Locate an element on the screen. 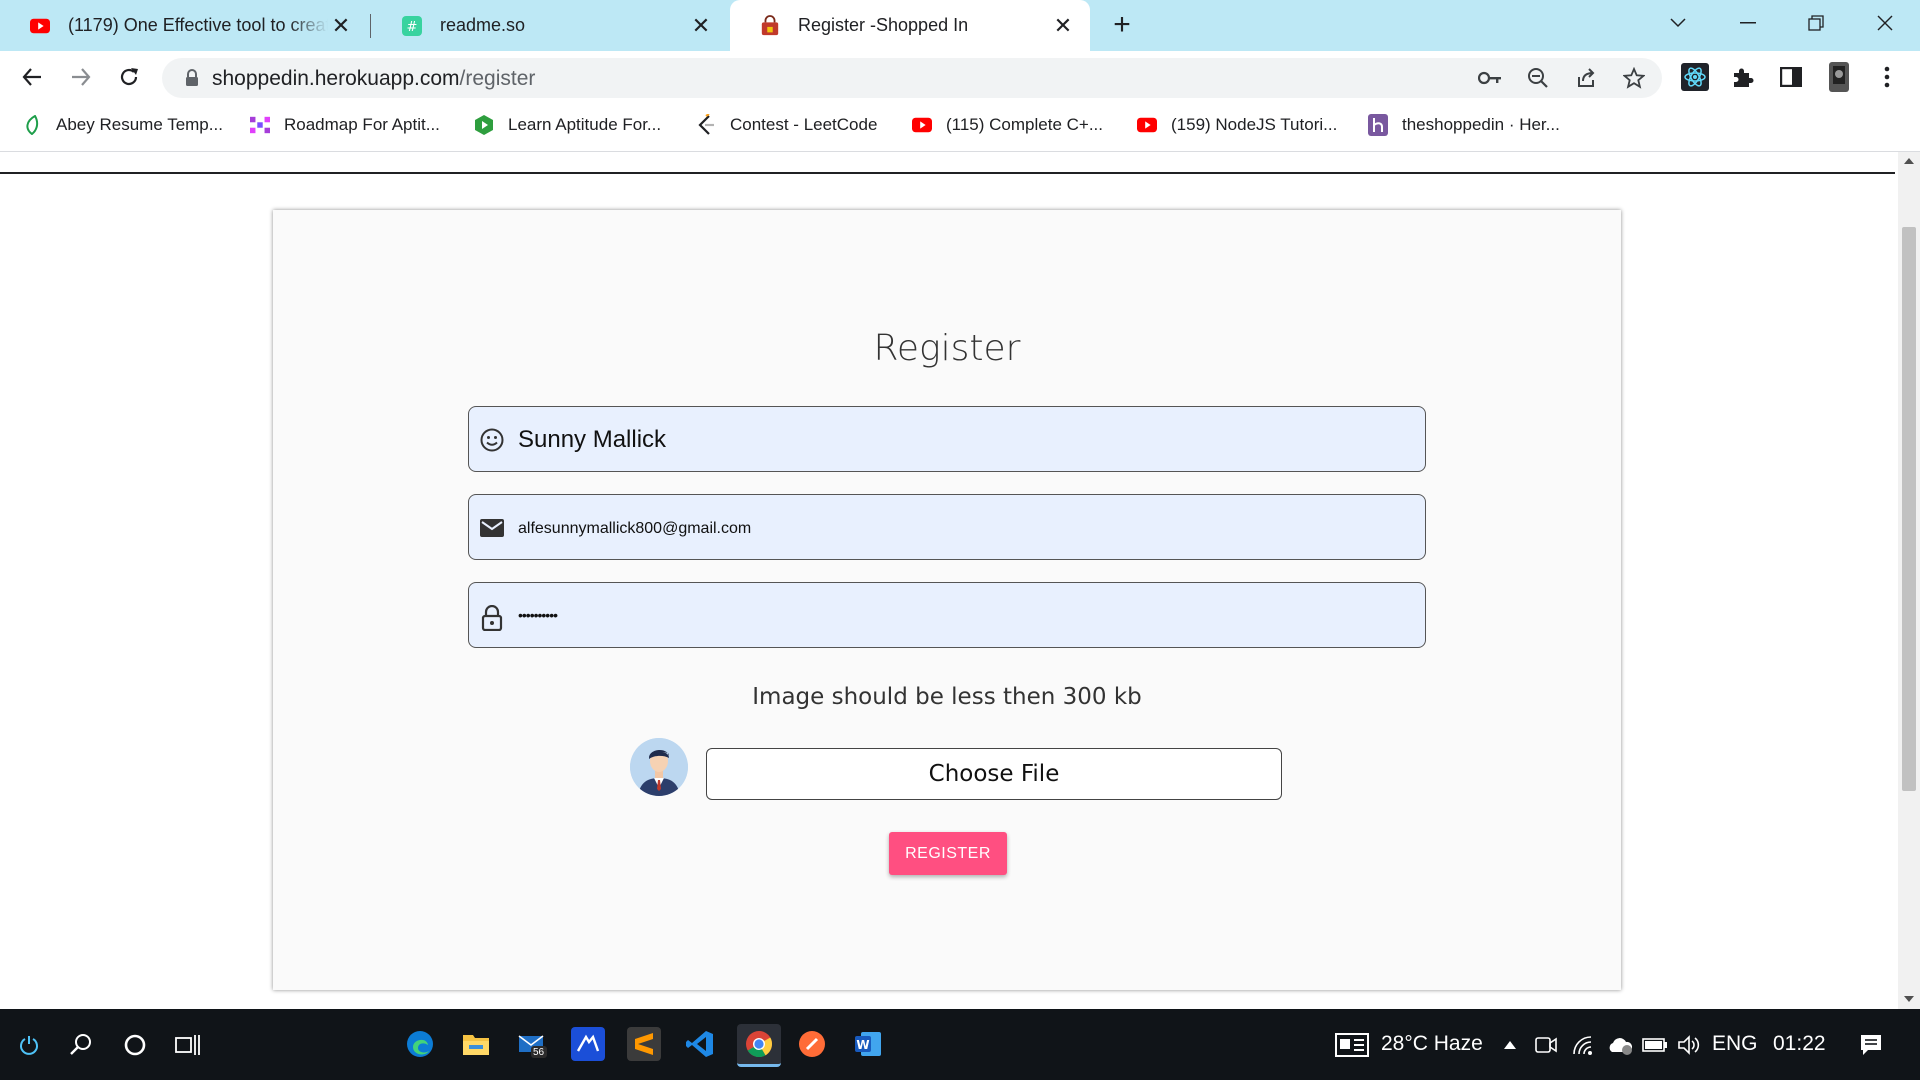 This screenshot has width=1920, height=1080. tab-youtube: (1179) One Effective tool to creat ✕ is located at coordinates (184, 25).